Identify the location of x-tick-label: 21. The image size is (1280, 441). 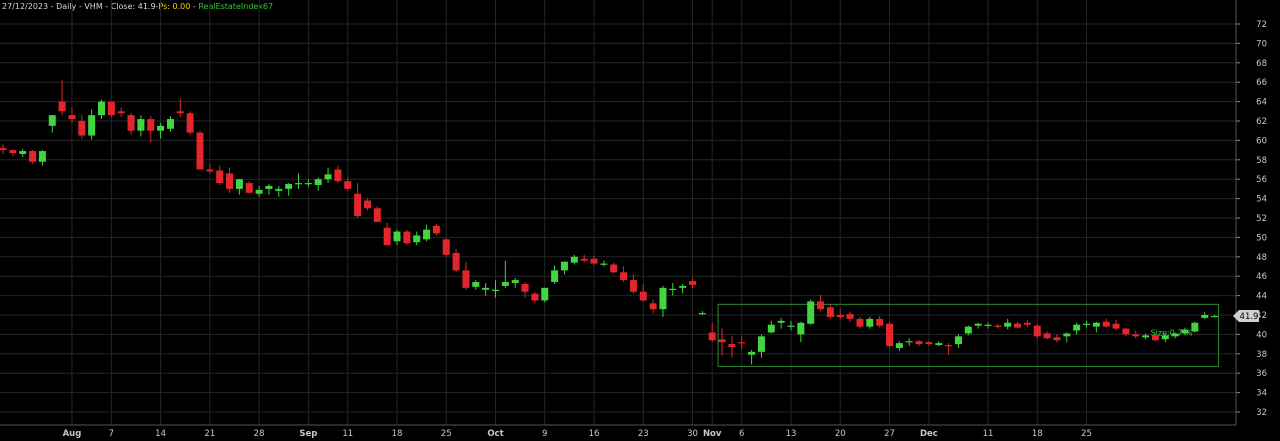
(209, 434).